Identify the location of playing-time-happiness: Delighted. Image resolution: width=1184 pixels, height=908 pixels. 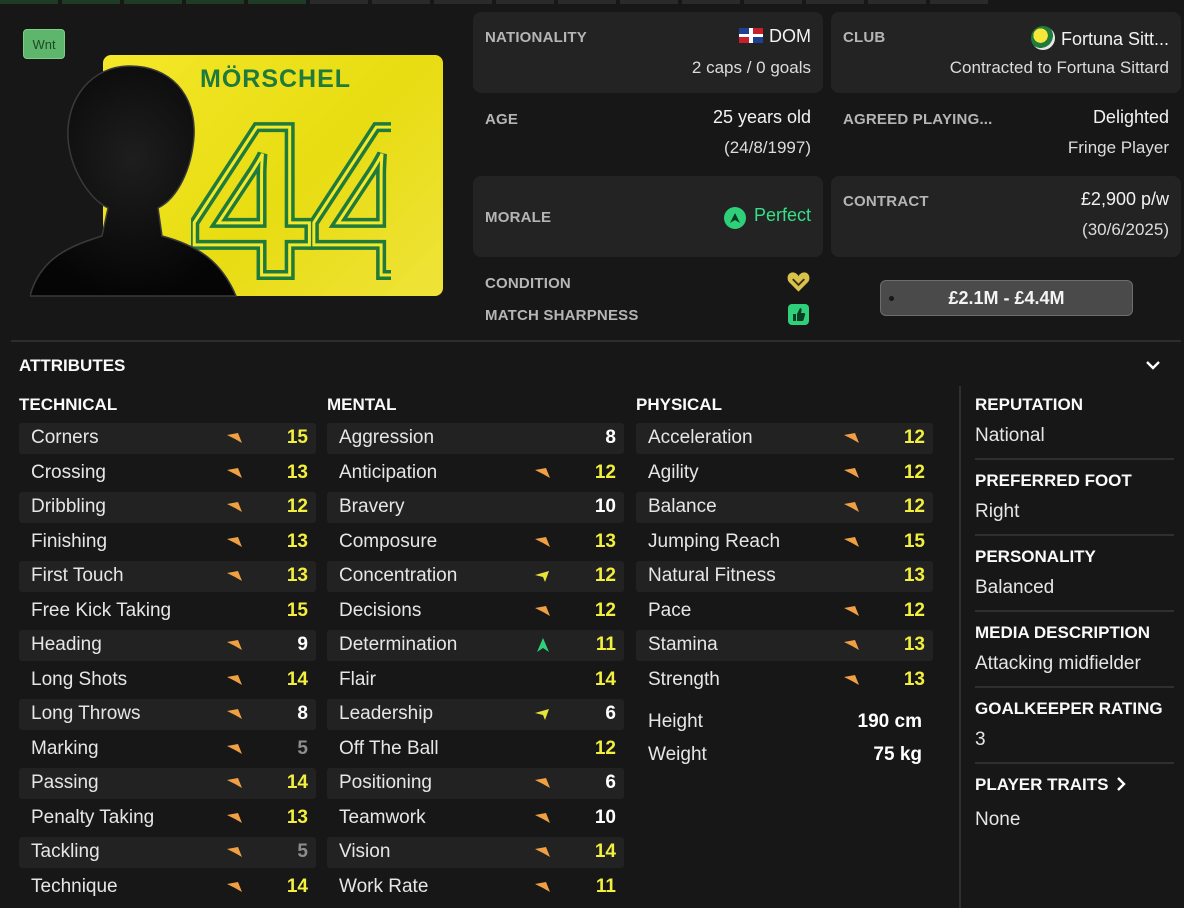
(1130, 117).